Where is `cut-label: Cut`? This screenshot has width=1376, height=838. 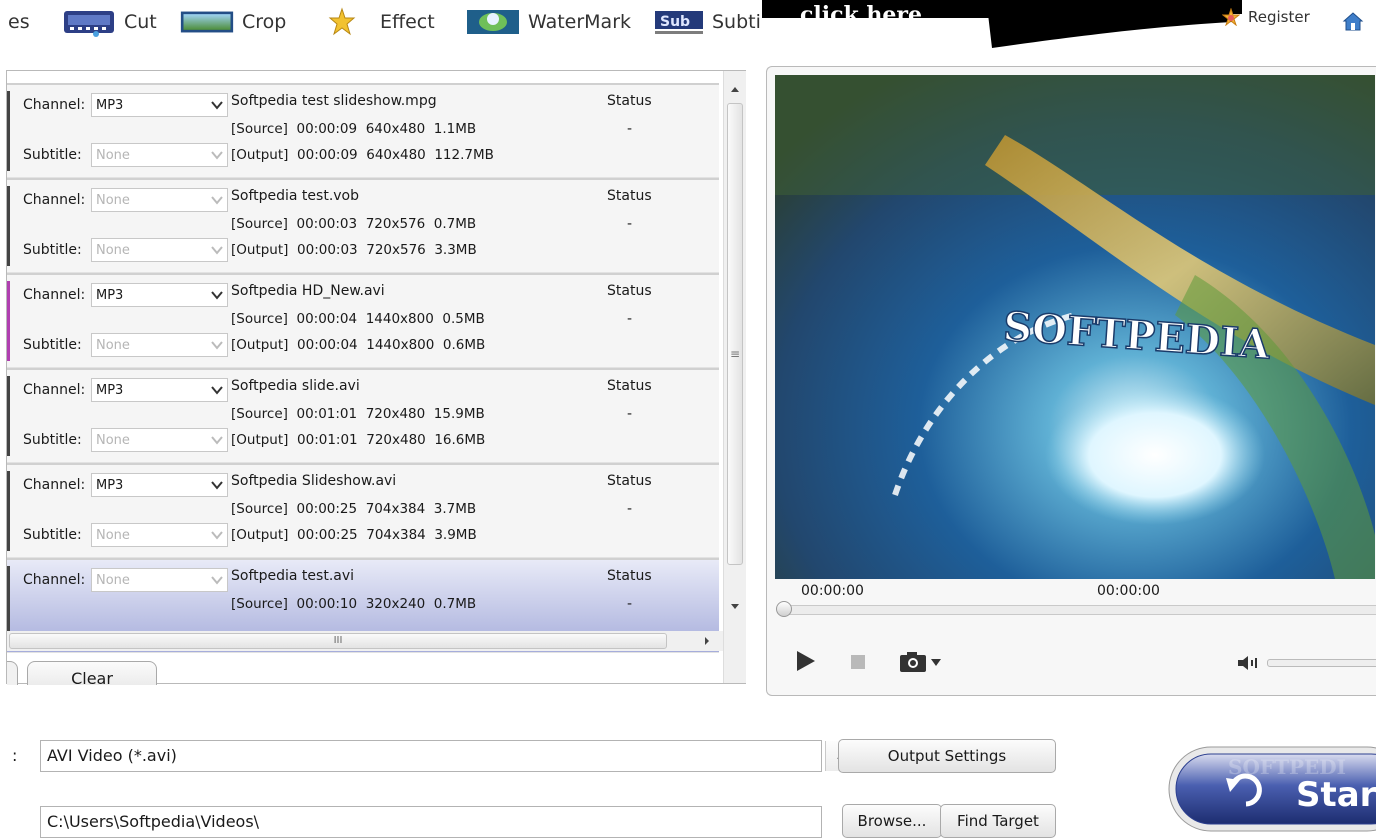 cut-label: Cut is located at coordinates (140, 22).